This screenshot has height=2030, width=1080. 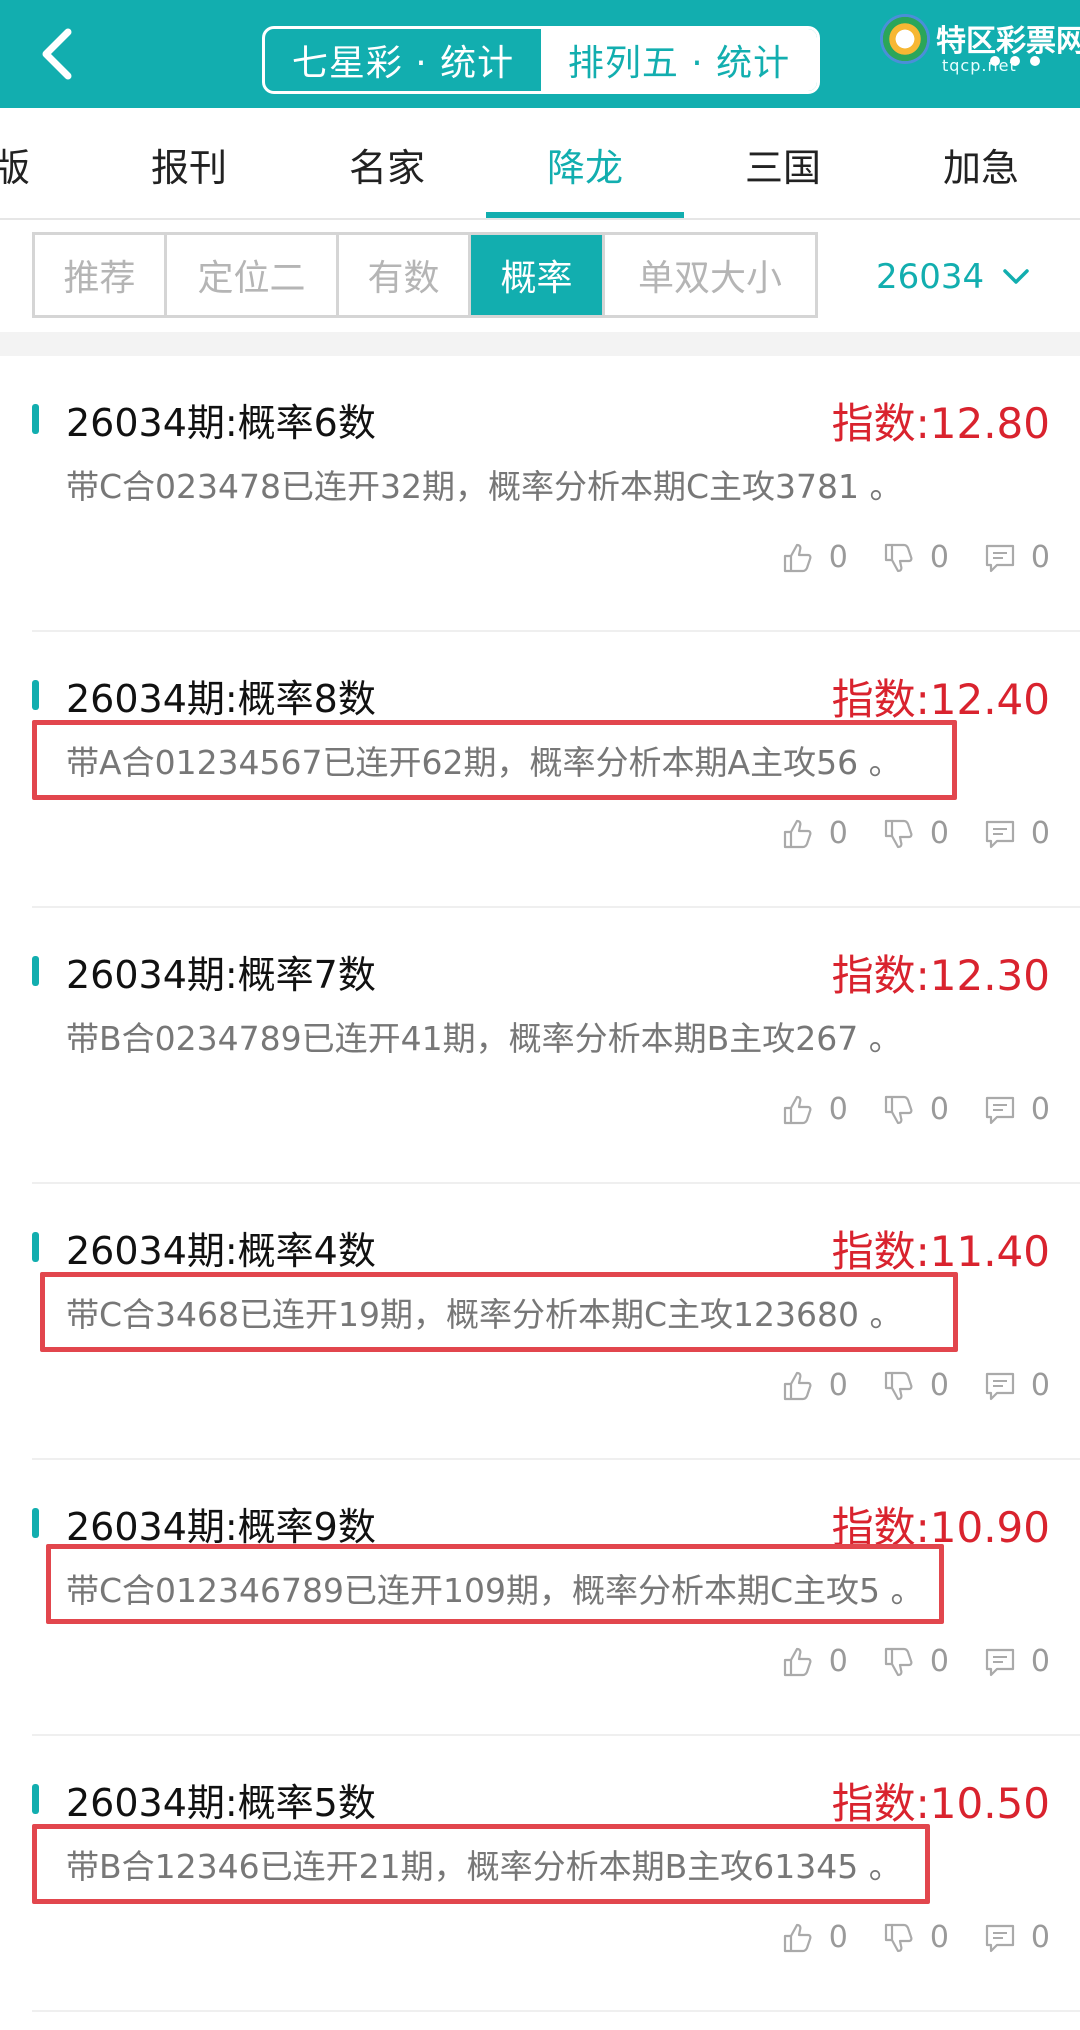 What do you see at coordinates (930, 277) in the screenshot?
I see `period-value: 26034` at bounding box center [930, 277].